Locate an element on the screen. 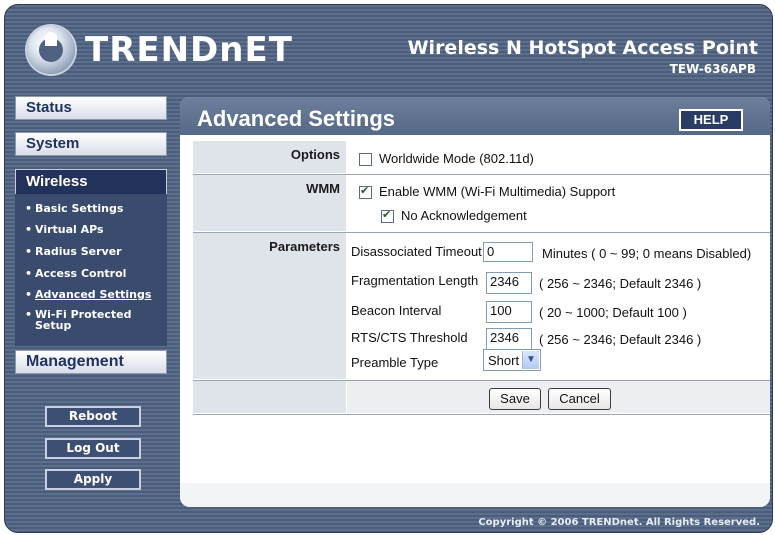 Image resolution: width=775 pixels, height=535 pixels. parameters-label: Parameters is located at coordinates (269, 306).